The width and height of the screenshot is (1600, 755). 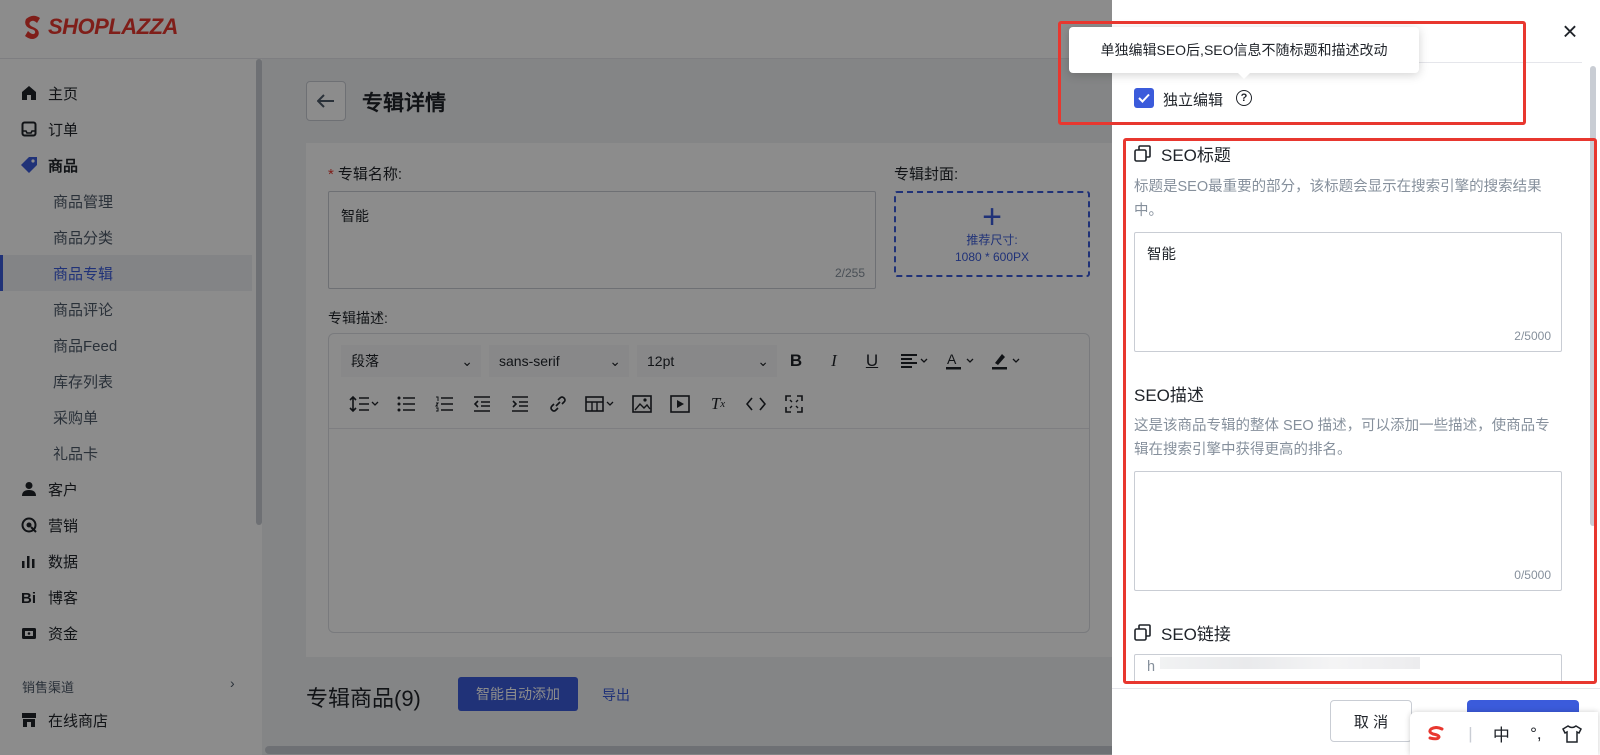 What do you see at coordinates (1571, 733) in the screenshot?
I see `shirt-icon` at bounding box center [1571, 733].